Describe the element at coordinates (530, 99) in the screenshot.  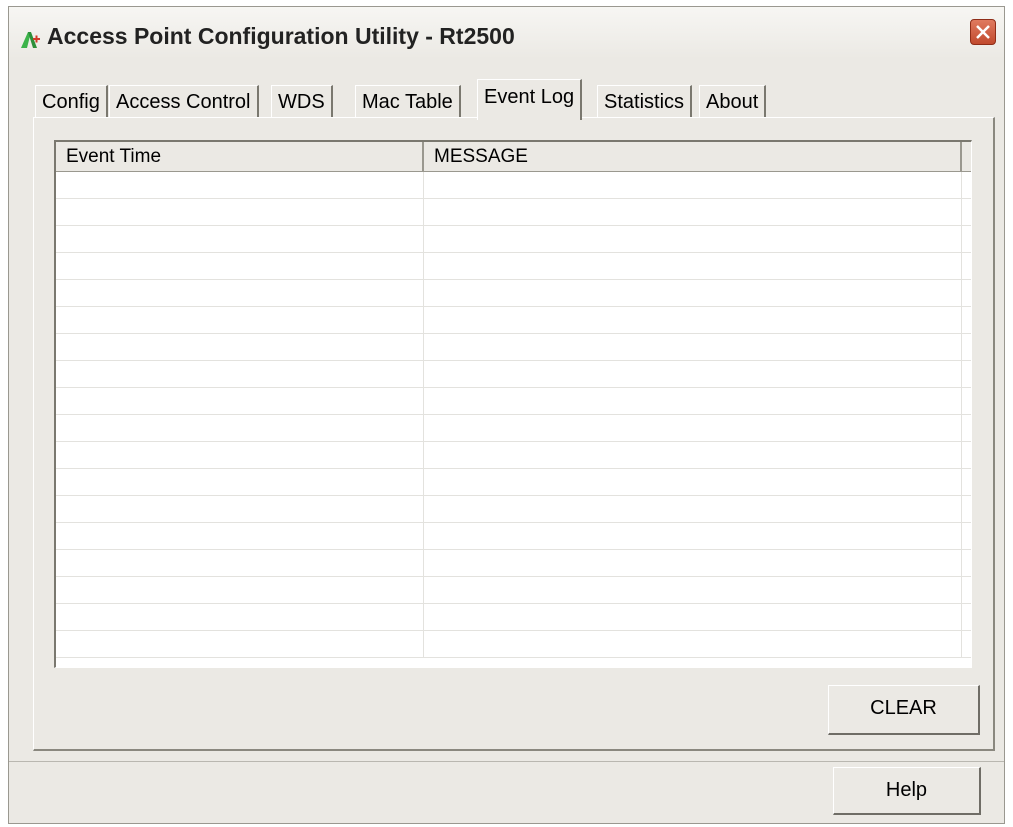
I see `tab-event-log: Event Log` at that location.